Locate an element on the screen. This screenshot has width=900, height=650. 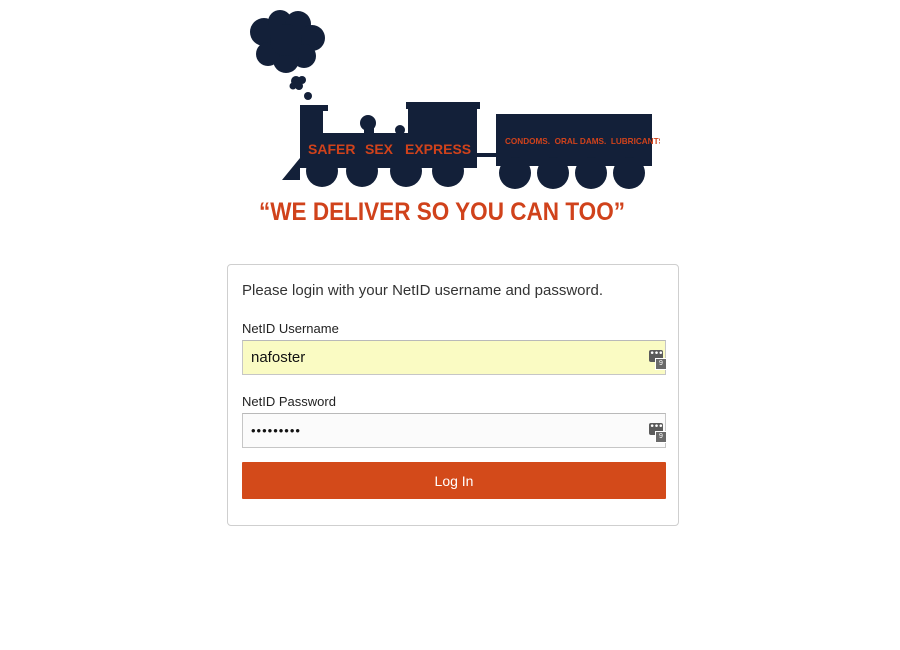
smoke-cloud-icon is located at coordinates (287, 55).